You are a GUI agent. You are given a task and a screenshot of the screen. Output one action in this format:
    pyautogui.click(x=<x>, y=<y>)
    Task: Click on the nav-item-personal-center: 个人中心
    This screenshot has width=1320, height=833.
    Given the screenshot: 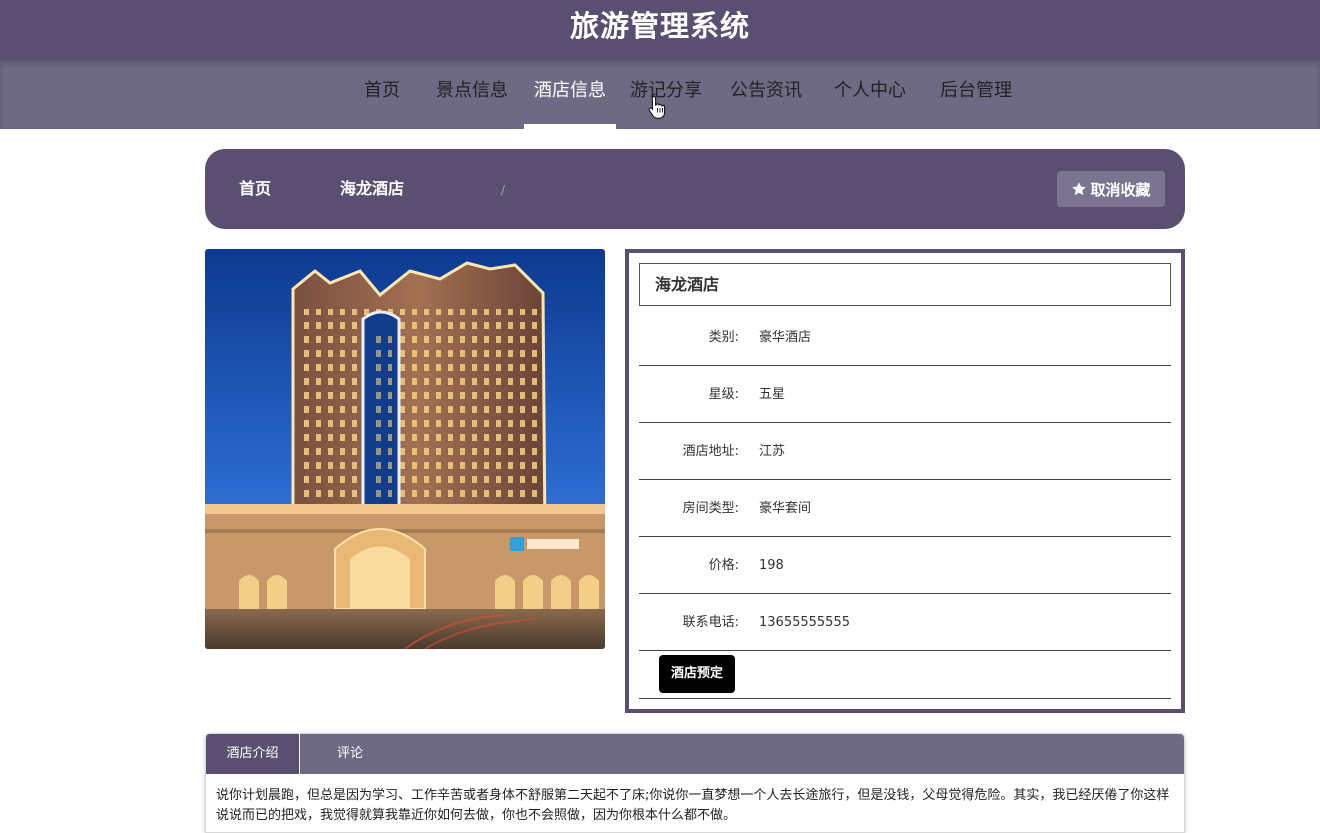 What is the action you would take?
    pyautogui.click(x=870, y=94)
    